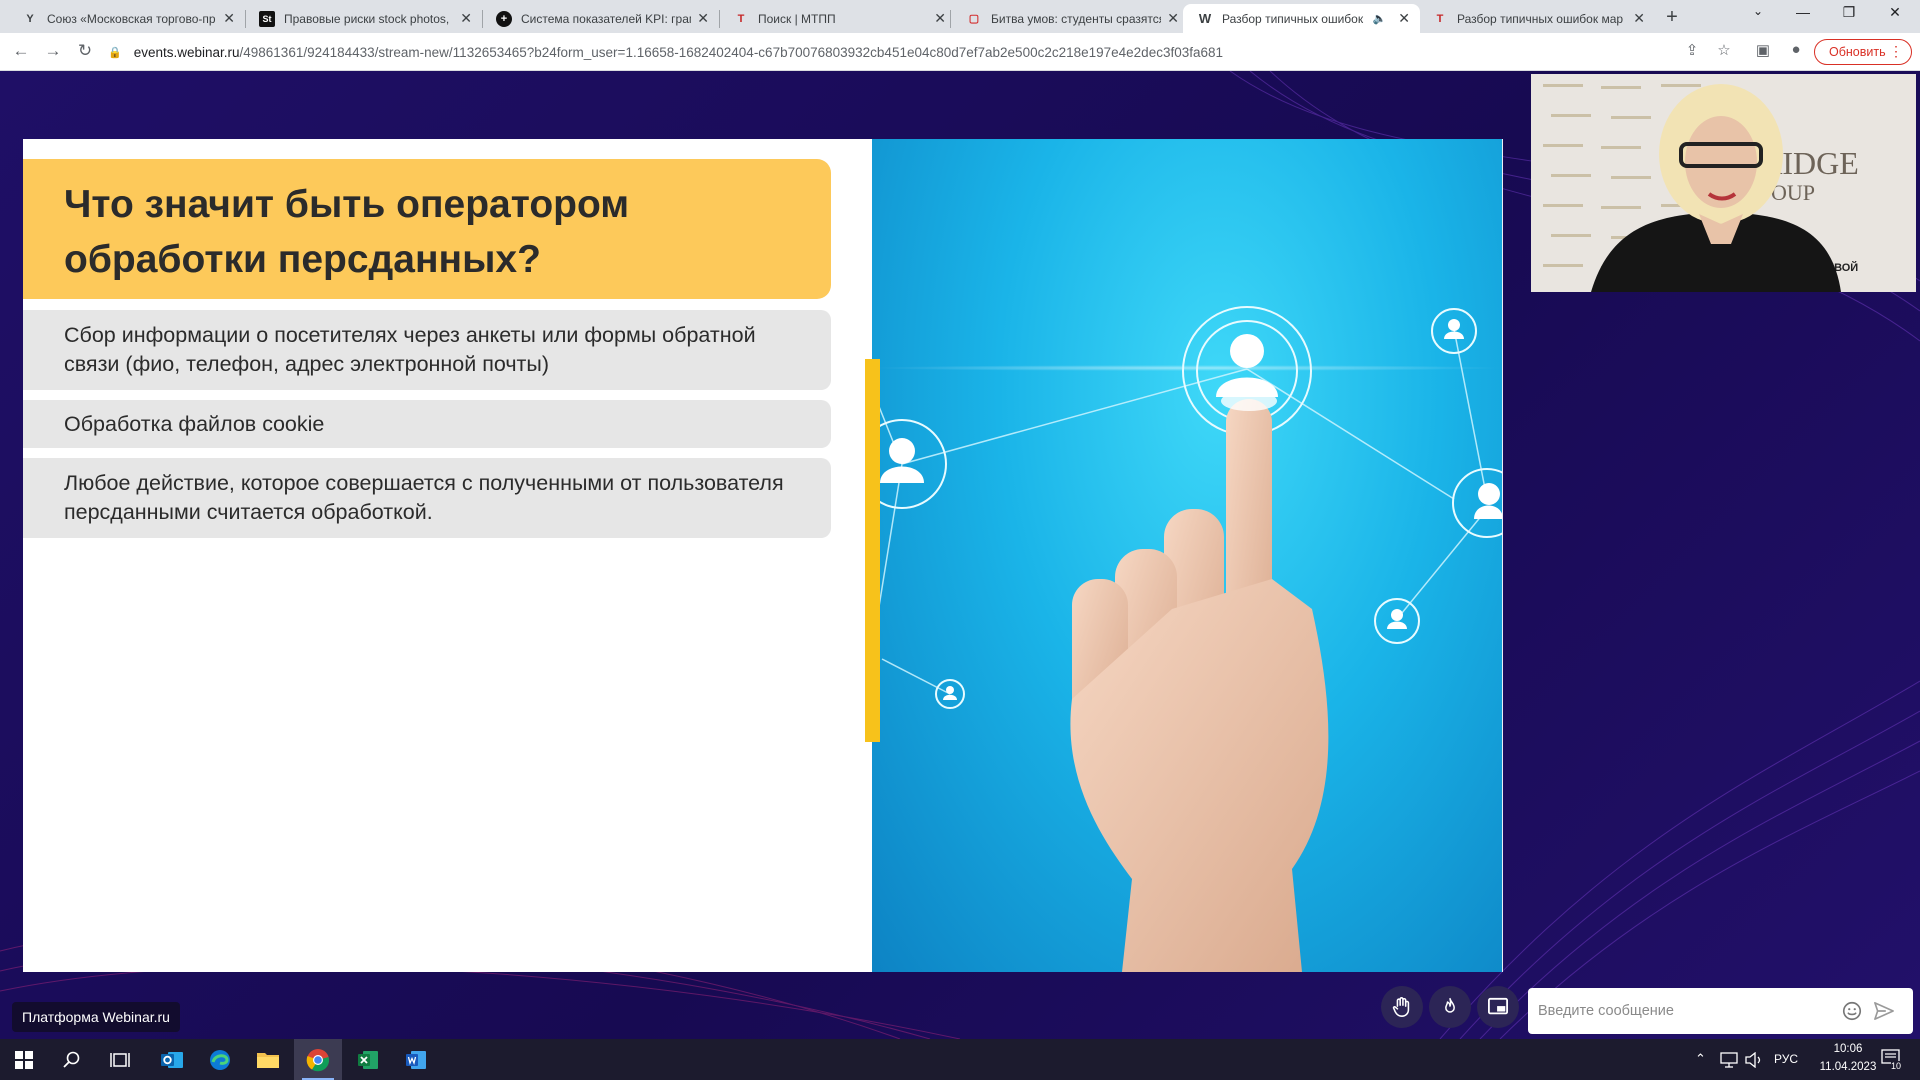  Describe the element at coordinates (1724, 50) in the screenshot. I see `bookmark-star-icon: ☆` at that location.